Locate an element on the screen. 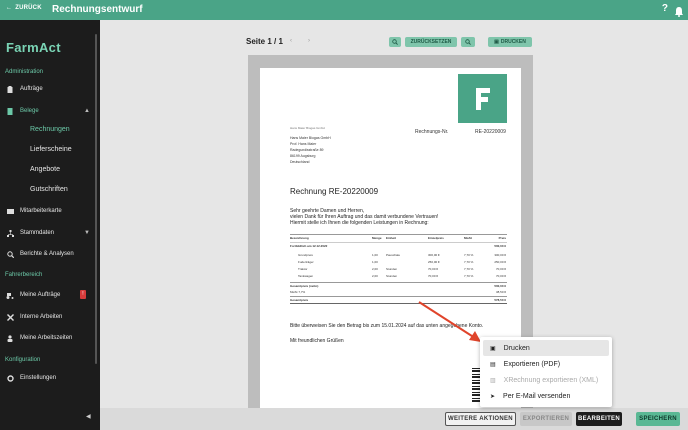 Image resolution: width=688 pixels, height=430 pixels. menu-item-export-pdf: ▤ Exportieren (PDF) is located at coordinates (546, 364).